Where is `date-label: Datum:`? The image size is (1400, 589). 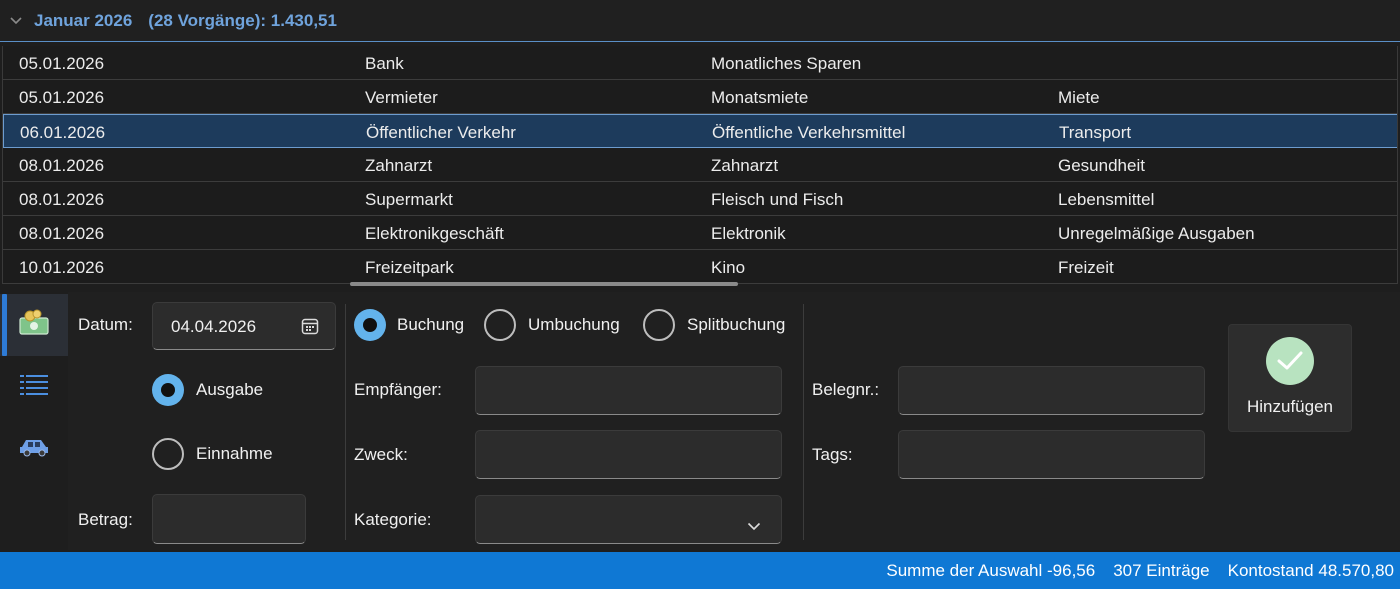 date-label: Datum: is located at coordinates (105, 324).